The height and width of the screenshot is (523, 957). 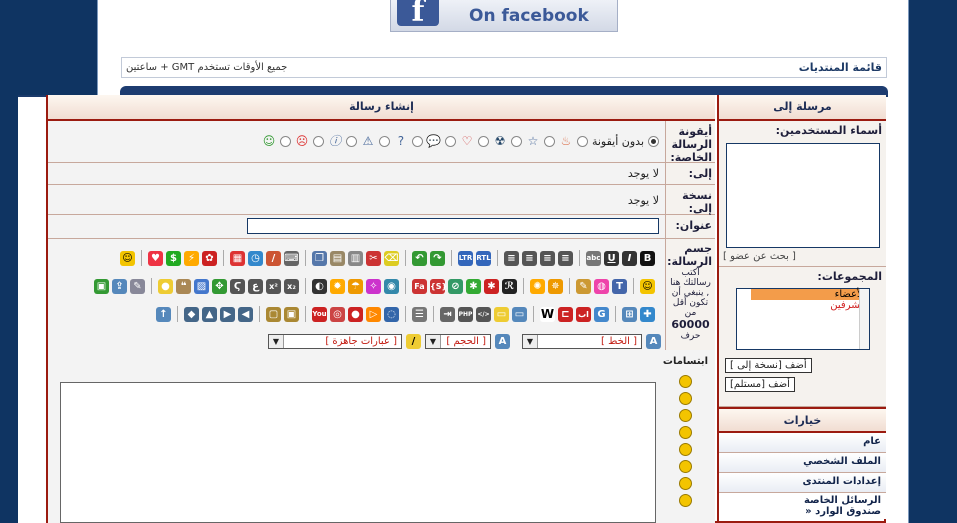 What do you see at coordinates (183, 286) in the screenshot?
I see `quote-icon: ❝` at bounding box center [183, 286].